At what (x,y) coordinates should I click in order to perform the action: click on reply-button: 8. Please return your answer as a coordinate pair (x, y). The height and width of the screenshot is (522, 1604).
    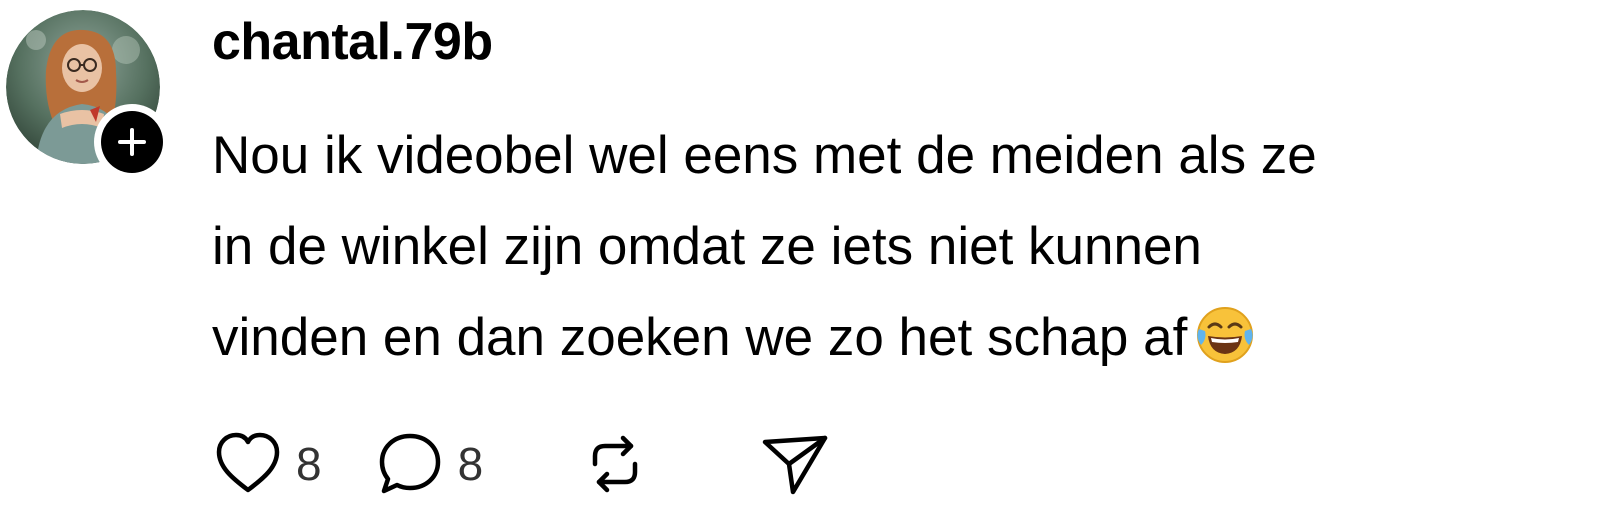
    Looking at the image, I should click on (429, 464).